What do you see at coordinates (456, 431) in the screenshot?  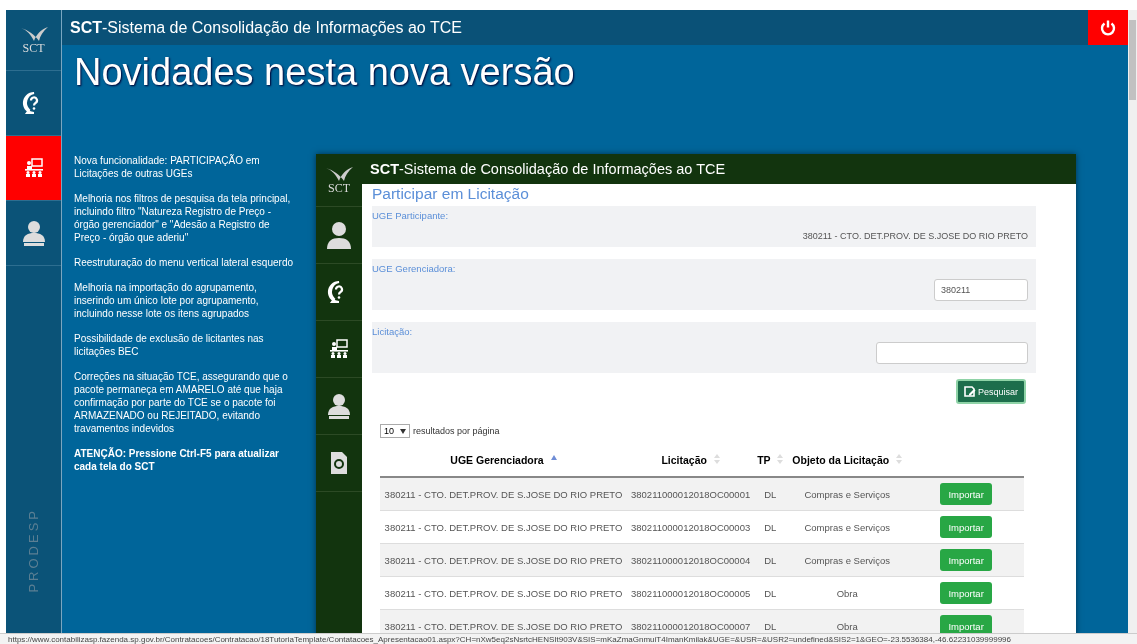 I see `page-size-label: resultados por página` at bounding box center [456, 431].